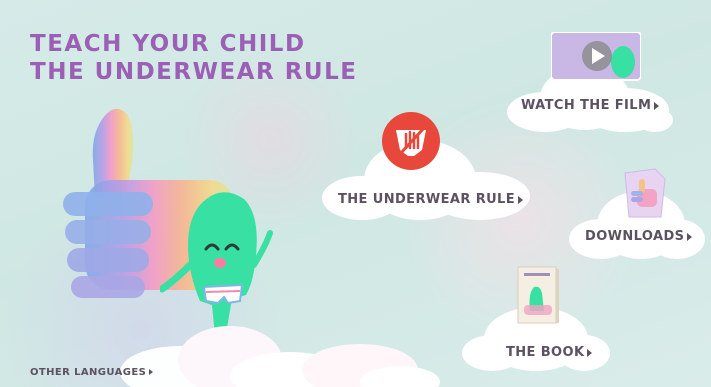 This screenshot has height=387, width=711. What do you see at coordinates (194, 72) in the screenshot?
I see `page-title-line2: THE UNDERWEAR RULE` at bounding box center [194, 72].